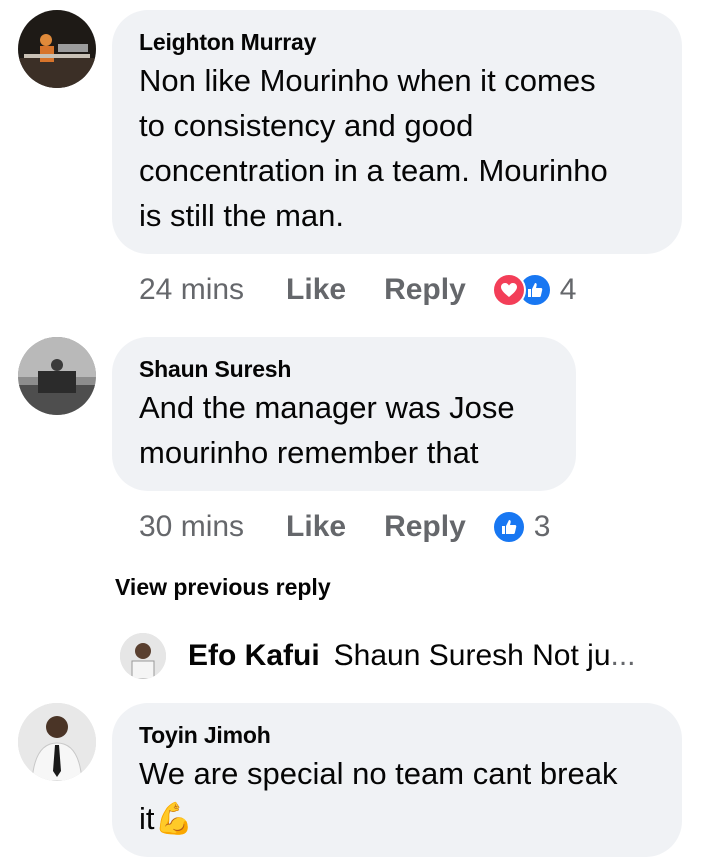  What do you see at coordinates (378, 773) in the screenshot?
I see `comment-text-line: We are special no team cant break` at bounding box center [378, 773].